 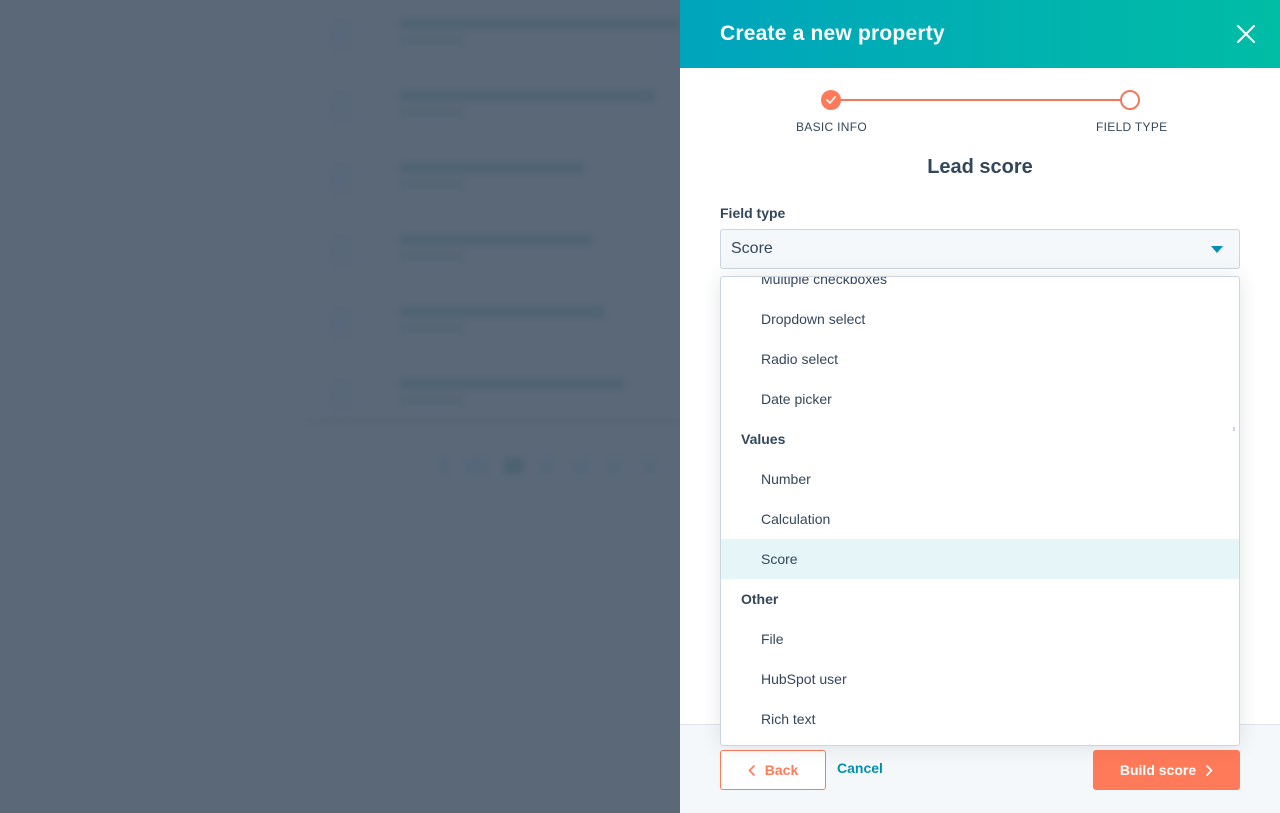 I want to click on step-label-field-type: FIELD TYPE, so click(x=1132, y=127).